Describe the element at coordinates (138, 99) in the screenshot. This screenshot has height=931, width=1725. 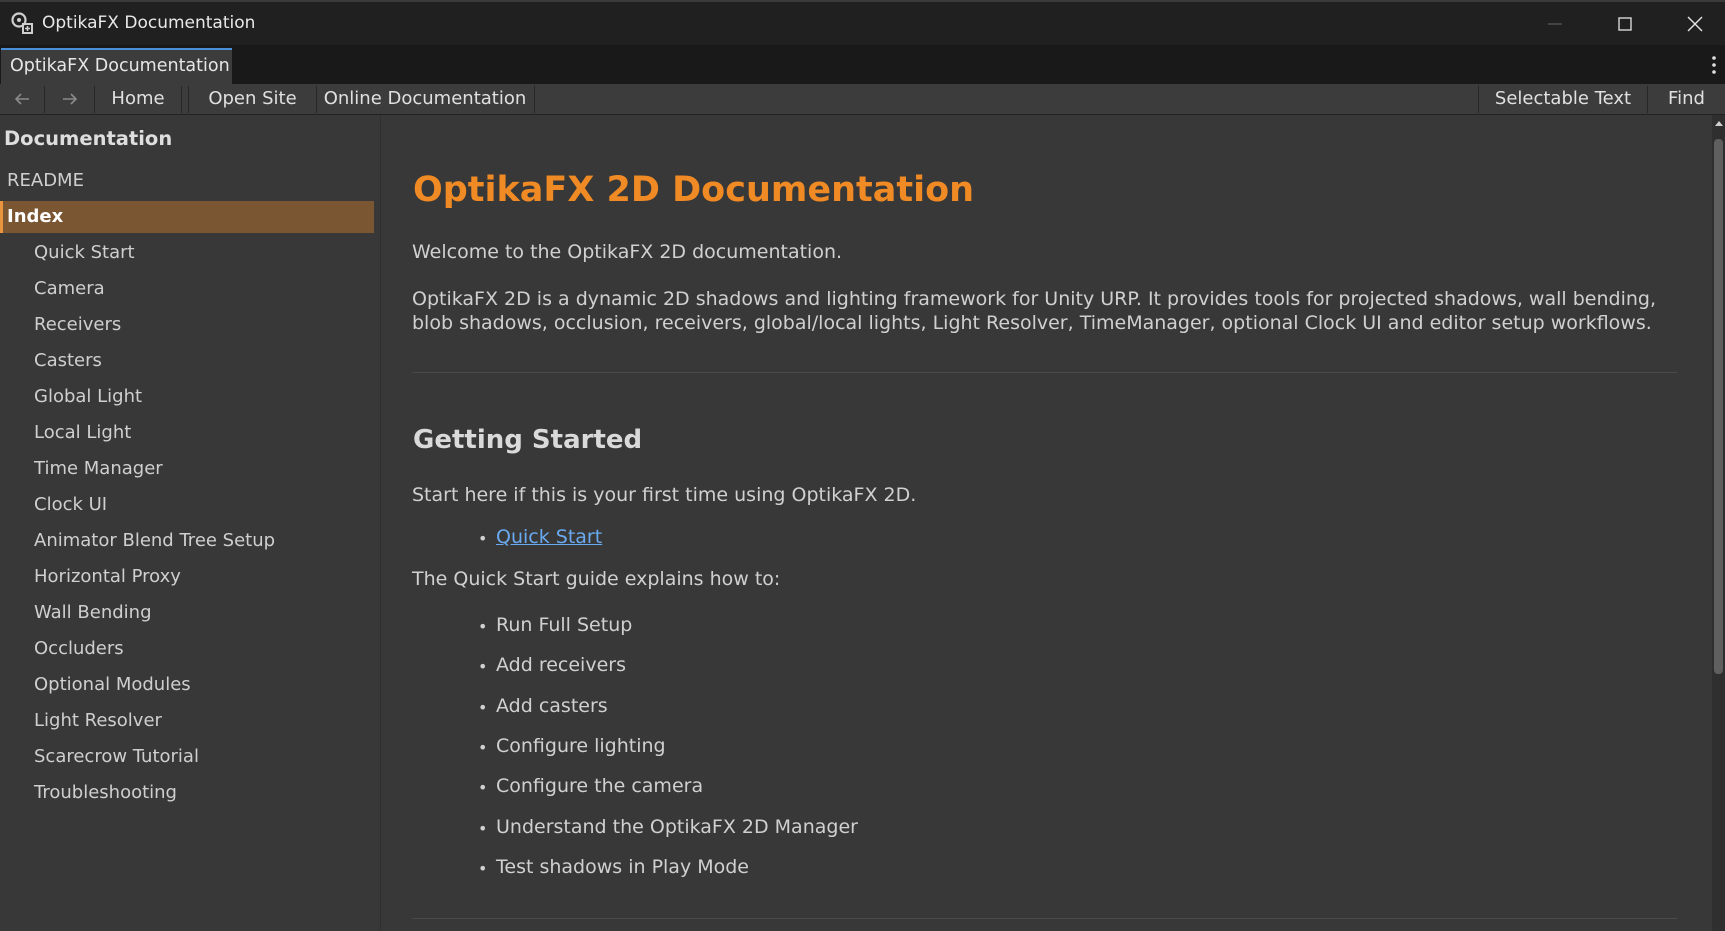
I see `home-button: Home` at that location.